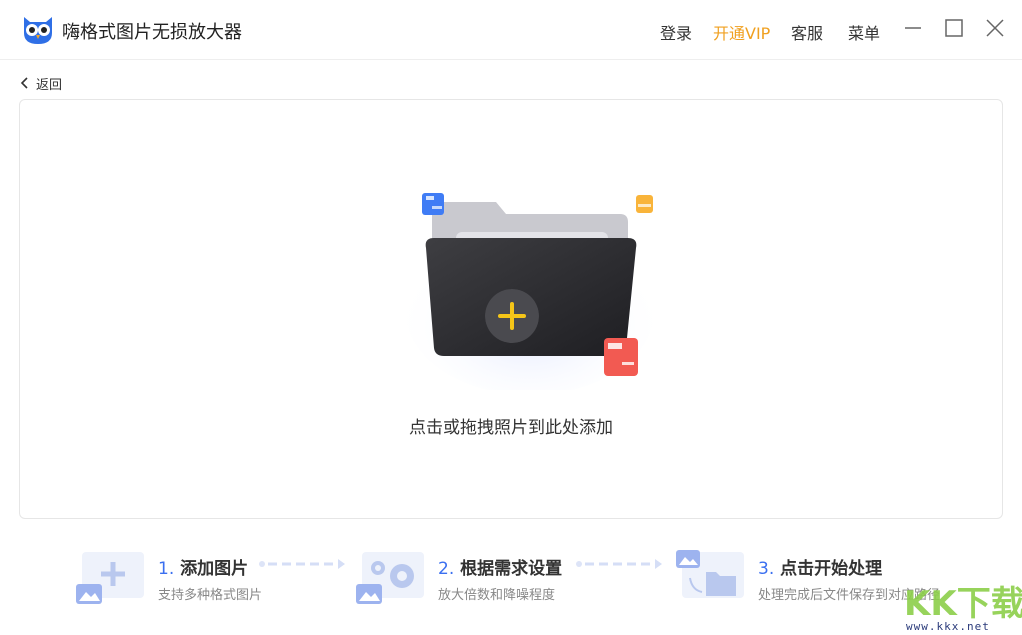 The width and height of the screenshot is (1022, 635). Describe the element at coordinates (210, 595) in the screenshot. I see `step-description: 支持多种格式图片` at that location.